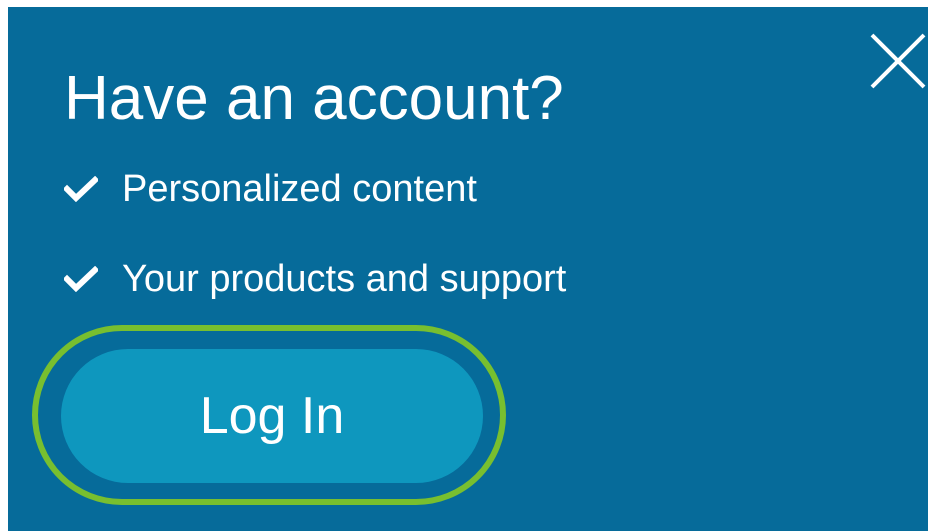  I want to click on dialog-title: Have an account?, so click(314, 98).